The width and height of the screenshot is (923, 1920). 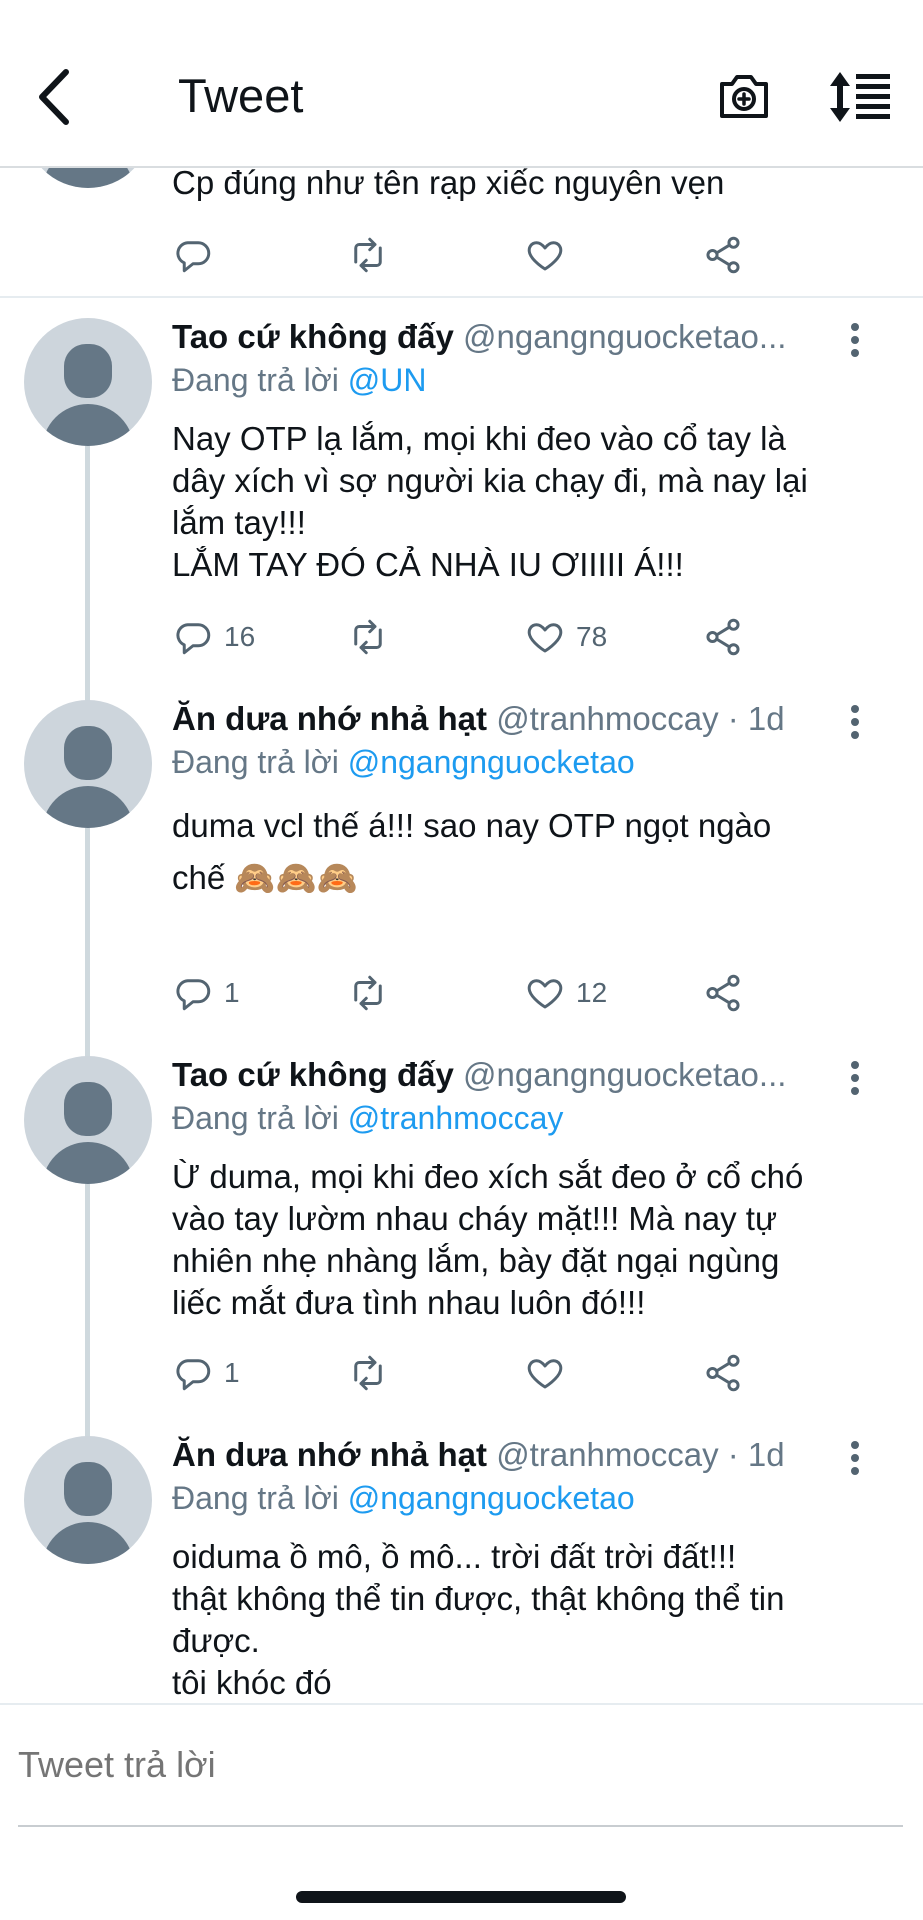 I want to click on replying-to: Đang trả lời @tranhmoccay, so click(x=367, y=1118).